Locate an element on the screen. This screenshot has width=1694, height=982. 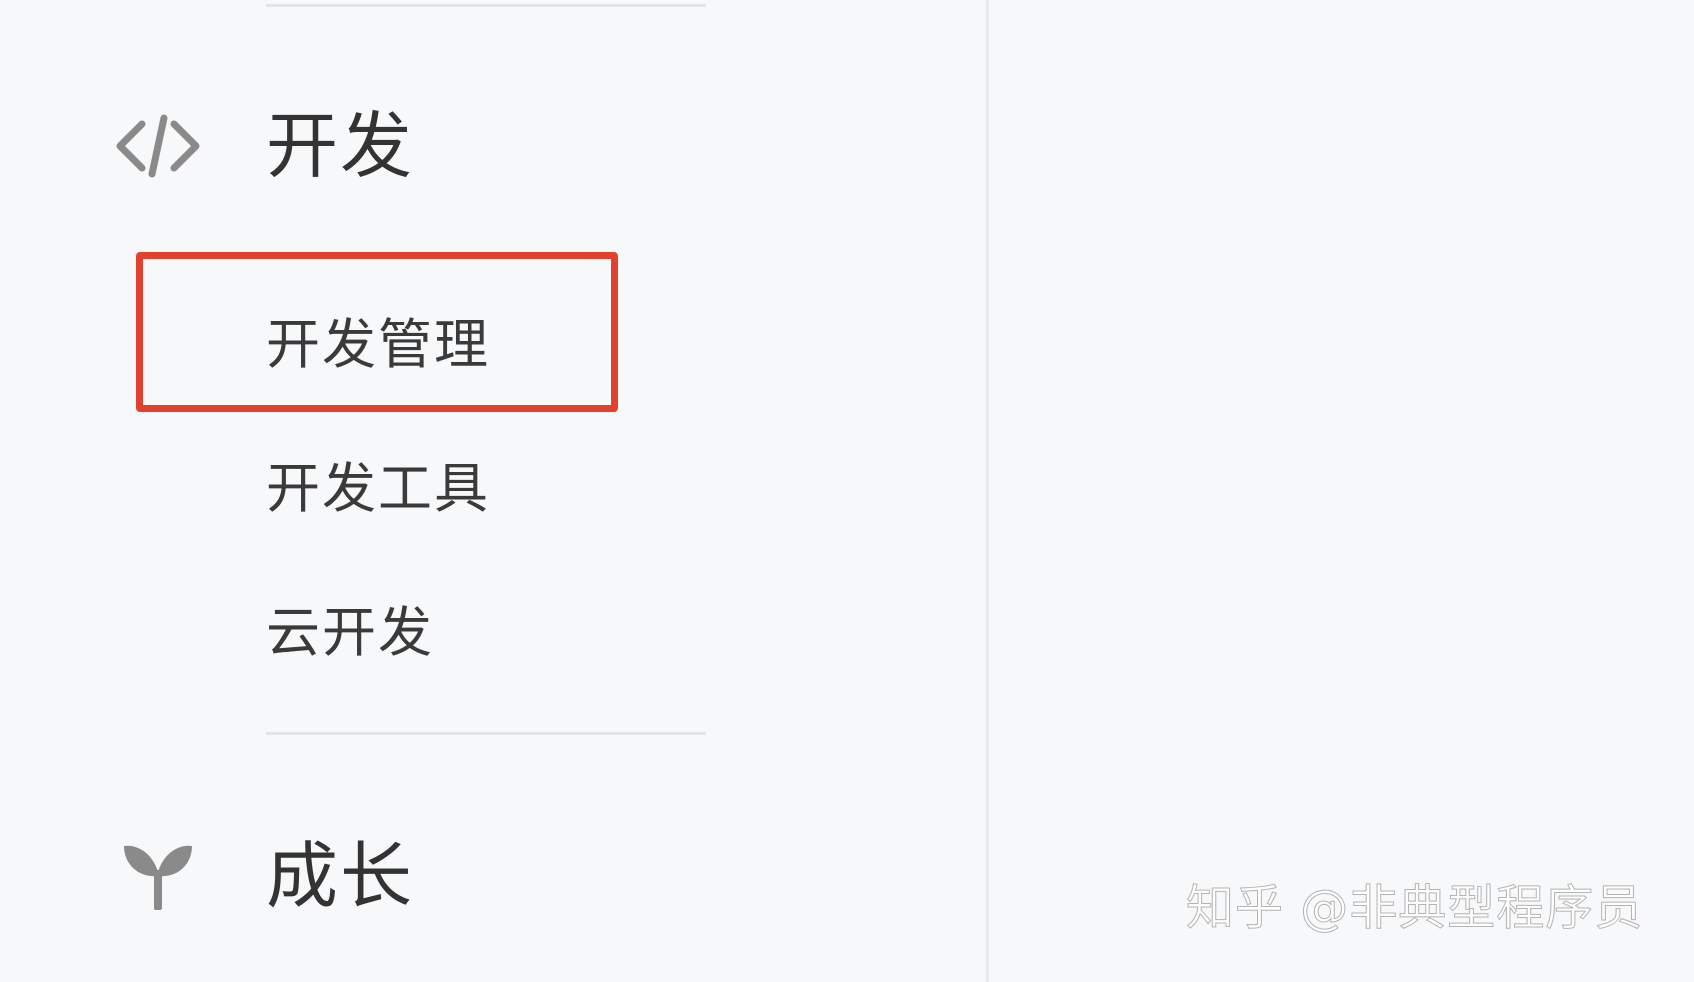
section-header-growth: 成长 is located at coordinates (360, 877).